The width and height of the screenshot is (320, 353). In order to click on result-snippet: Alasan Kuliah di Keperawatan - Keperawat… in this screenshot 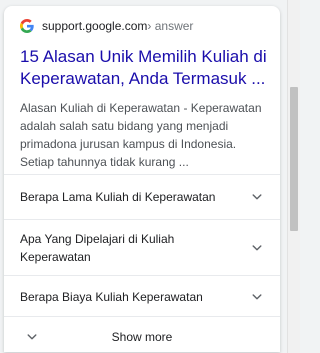, I will do `click(141, 135)`.